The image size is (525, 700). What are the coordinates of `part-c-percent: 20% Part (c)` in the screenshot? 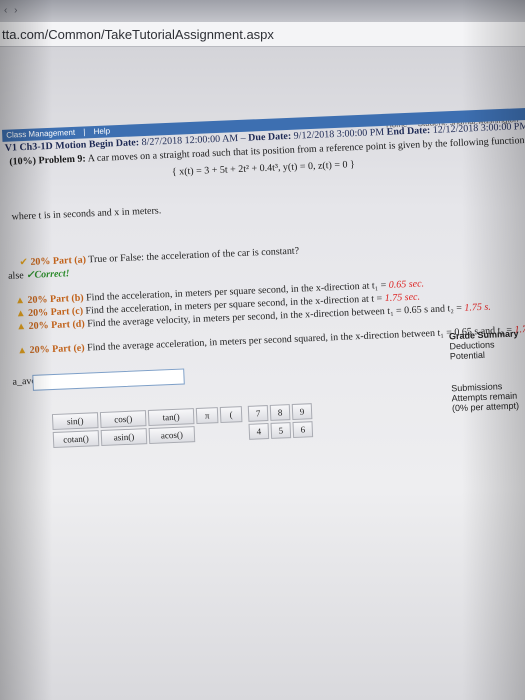 It's located at (55, 312).